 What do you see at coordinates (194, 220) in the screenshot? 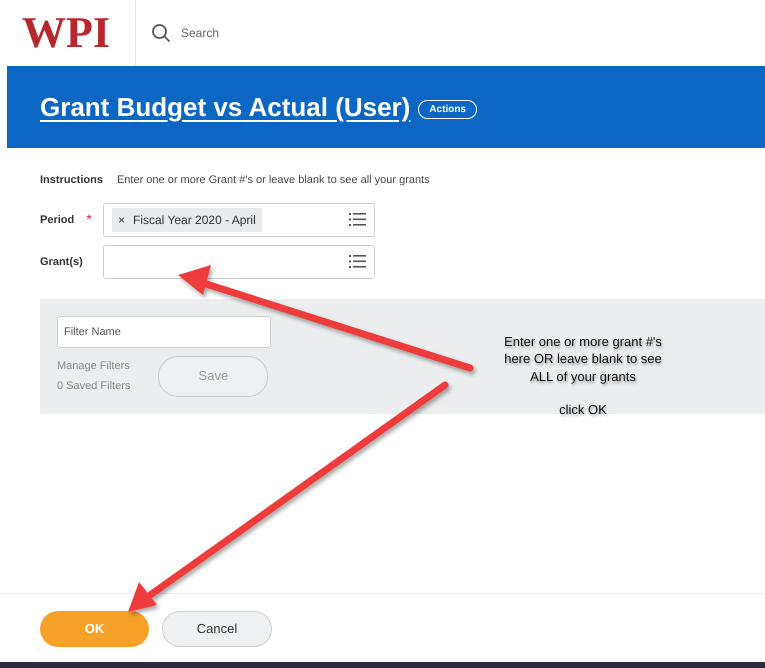
I see `token-text: Fiscal Year 2020 - April` at bounding box center [194, 220].